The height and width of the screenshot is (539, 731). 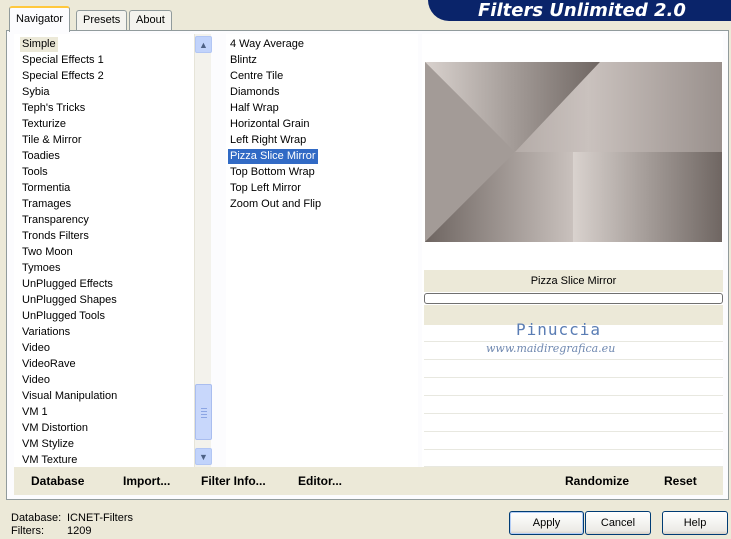 I want to click on category-item: Toadies, so click(x=41, y=156).